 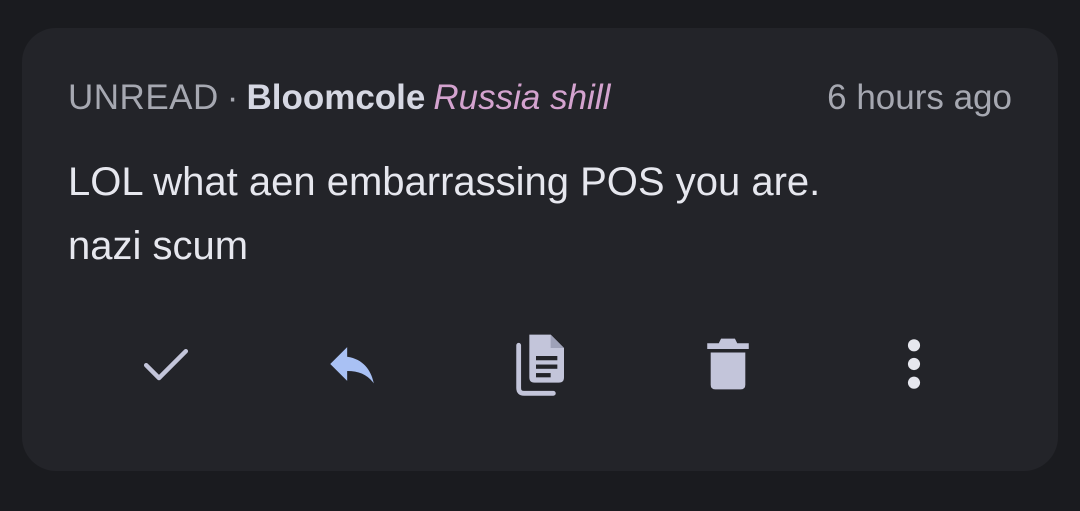 What do you see at coordinates (335, 97) in the screenshot?
I see `author-username: Bloomcole` at bounding box center [335, 97].